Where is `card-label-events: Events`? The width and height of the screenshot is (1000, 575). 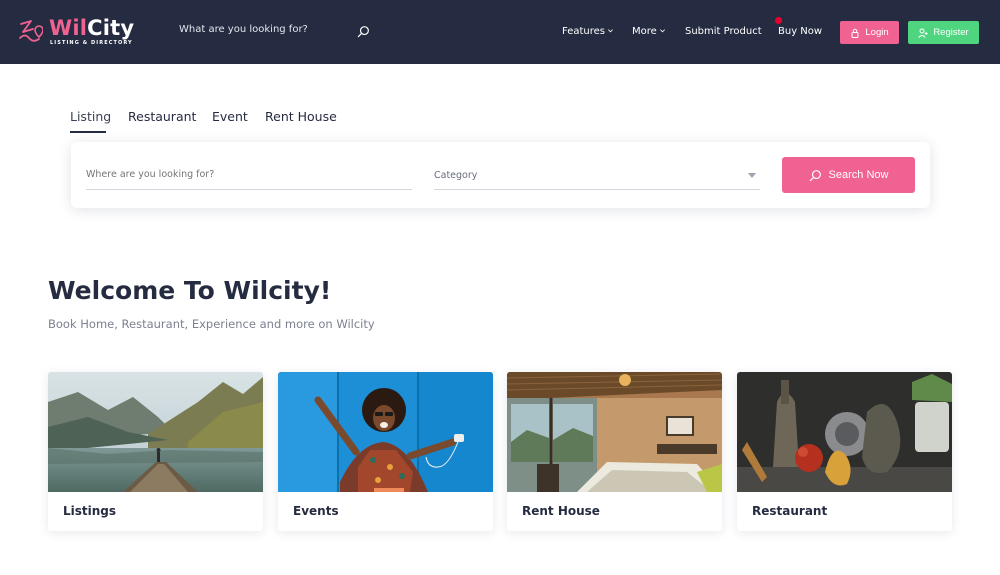 card-label-events: Events is located at coordinates (316, 511).